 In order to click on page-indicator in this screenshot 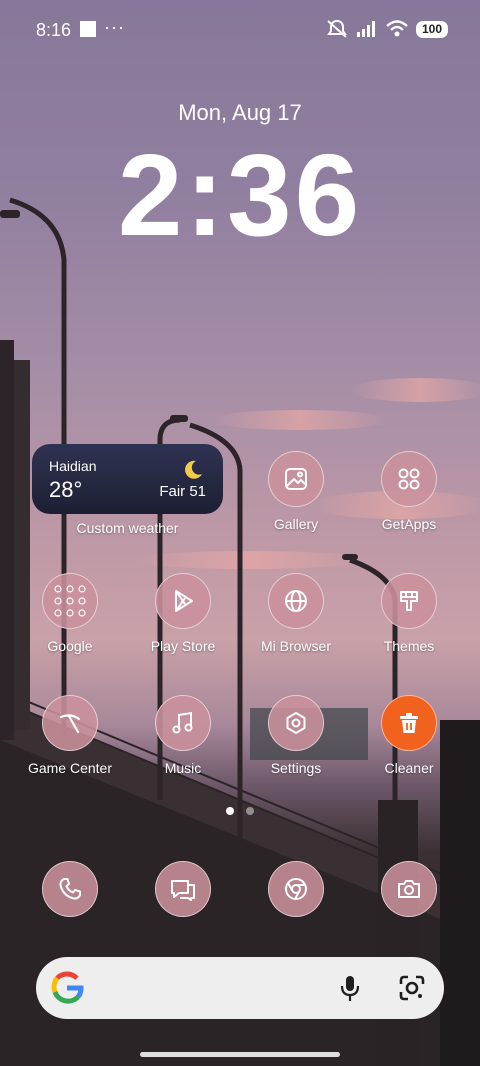, I will do `click(240, 811)`.